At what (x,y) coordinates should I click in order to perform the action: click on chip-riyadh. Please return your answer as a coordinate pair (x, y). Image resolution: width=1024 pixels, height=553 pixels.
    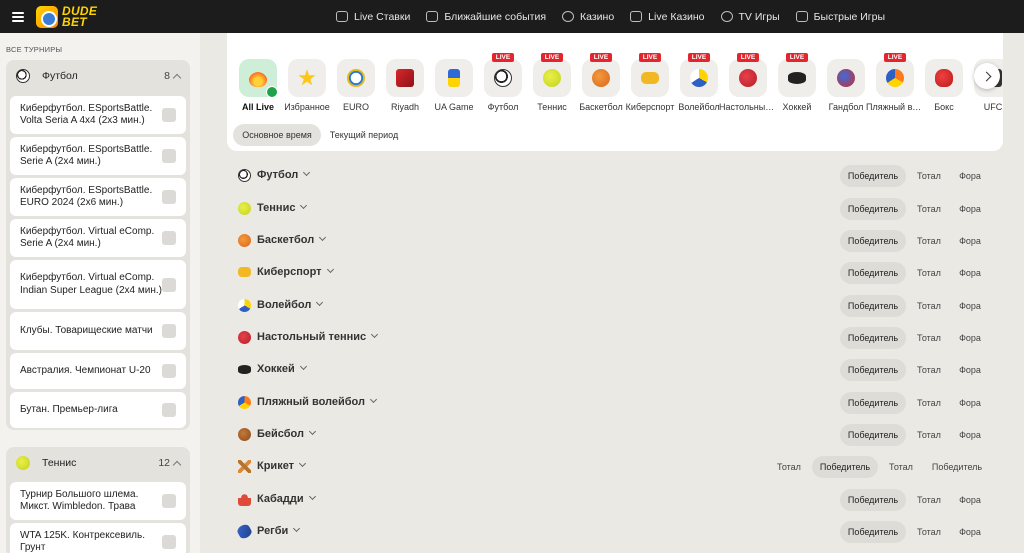
    Looking at the image, I should click on (405, 78).